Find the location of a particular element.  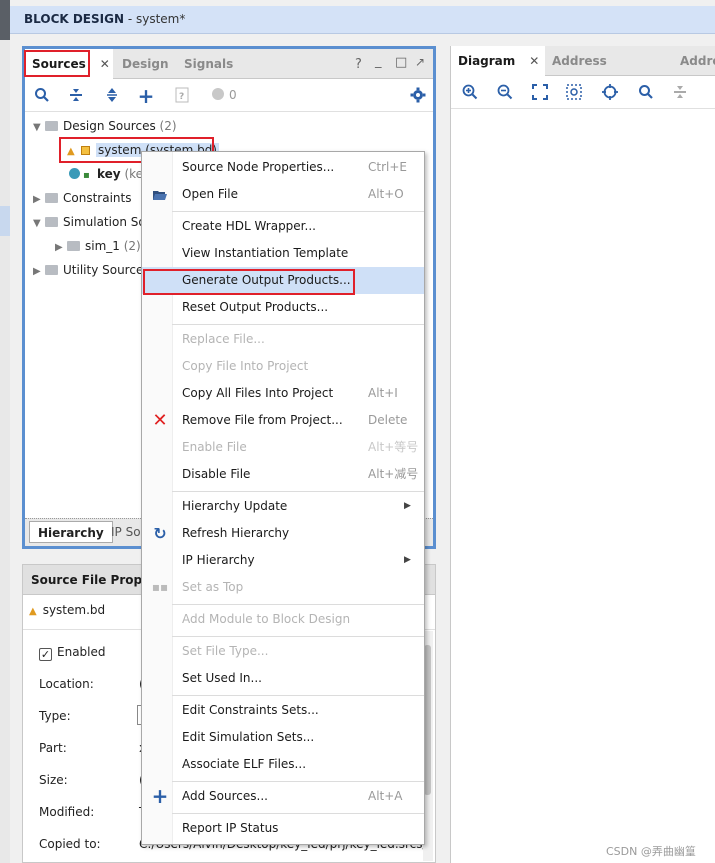

prop-label-type: Type: is located at coordinates (55, 716).